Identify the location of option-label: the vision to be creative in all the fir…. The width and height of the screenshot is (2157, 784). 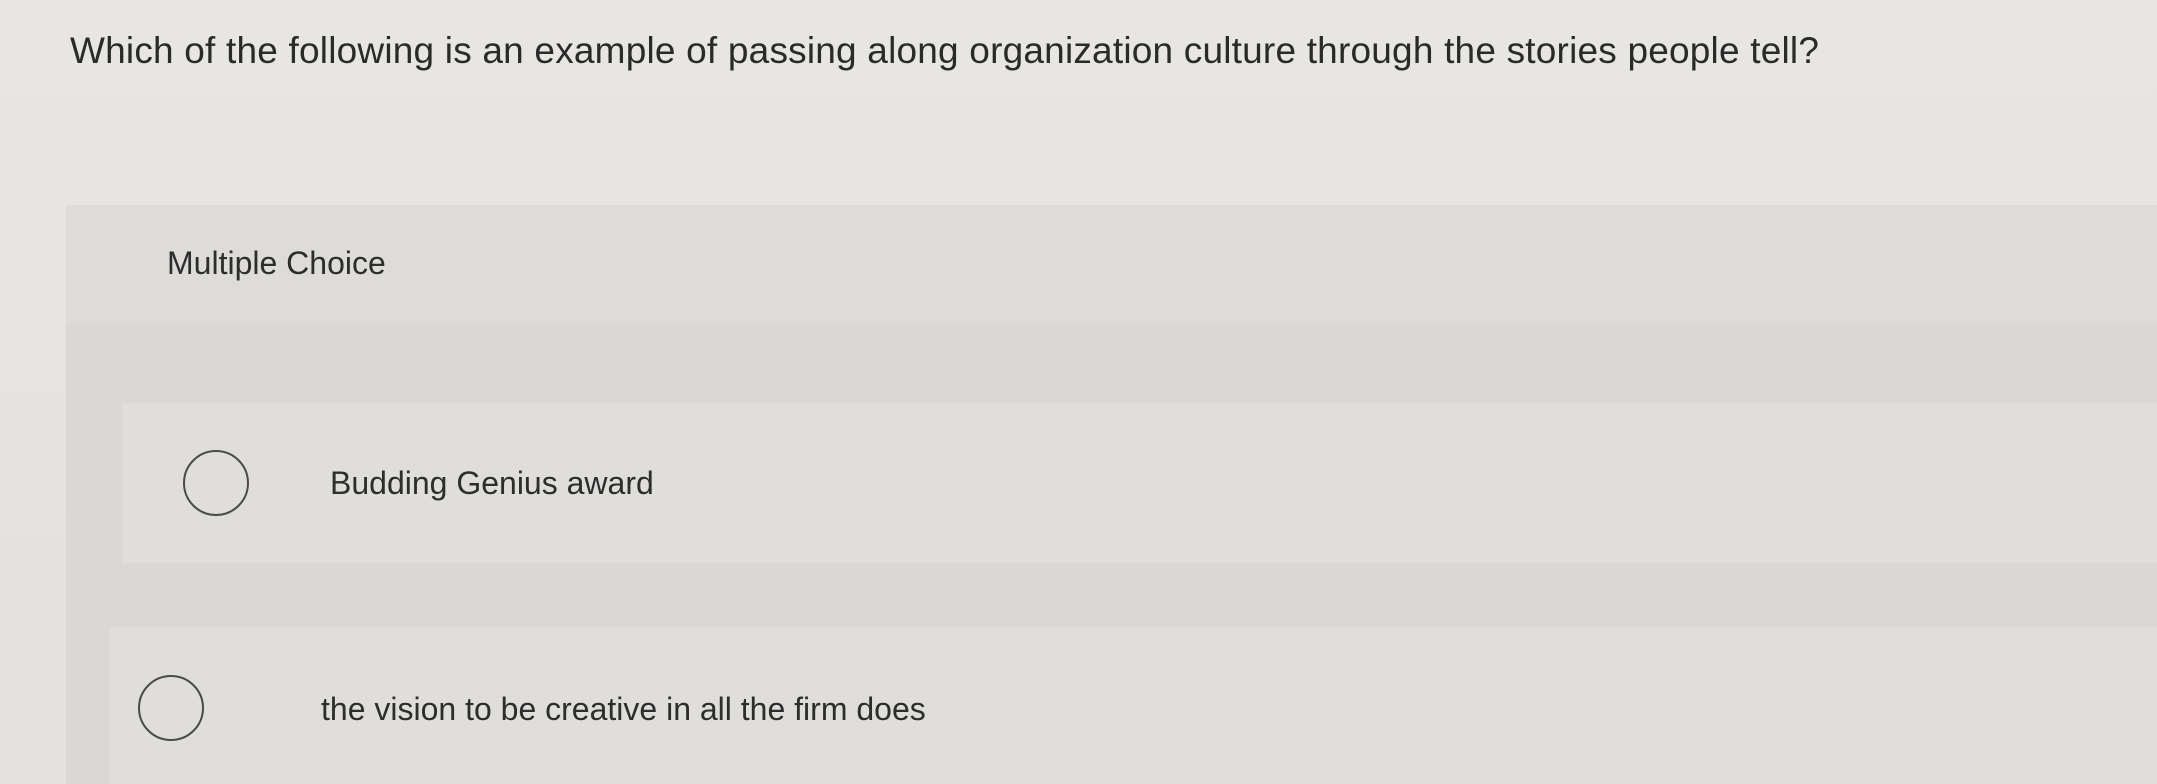
(623, 709).